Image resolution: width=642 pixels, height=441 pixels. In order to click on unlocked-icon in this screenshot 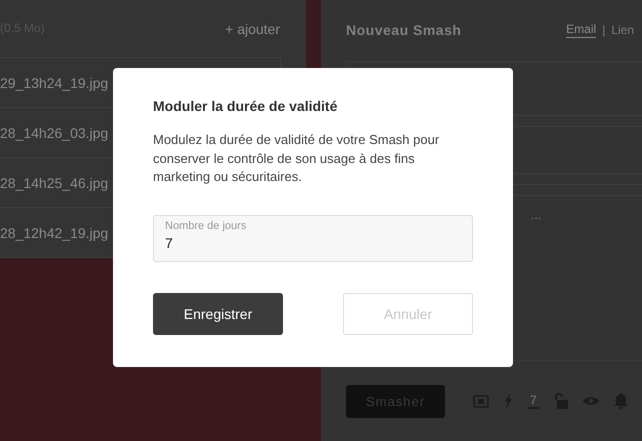, I will do `click(561, 401)`.